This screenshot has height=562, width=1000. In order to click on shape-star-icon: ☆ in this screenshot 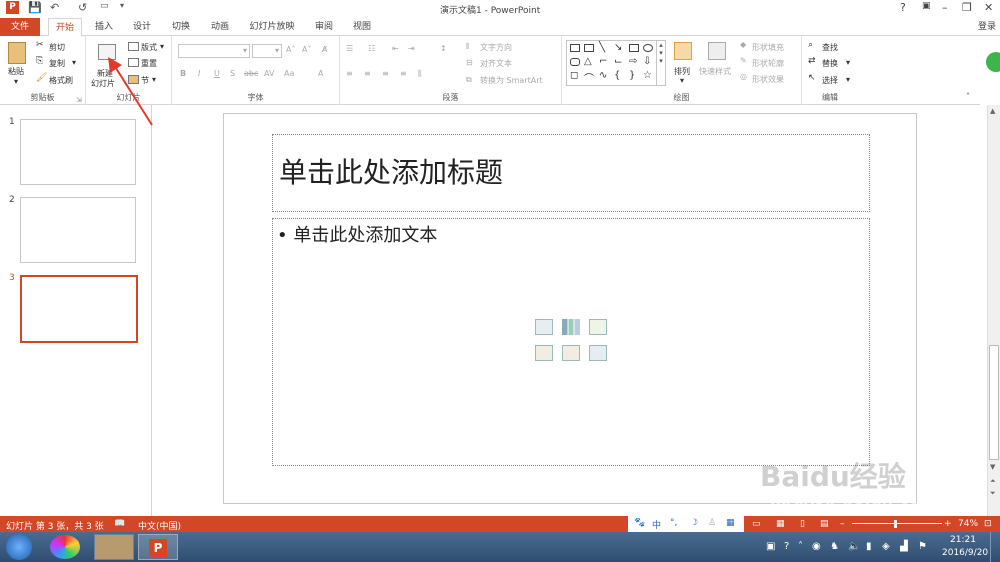, I will do `click(647, 75)`.